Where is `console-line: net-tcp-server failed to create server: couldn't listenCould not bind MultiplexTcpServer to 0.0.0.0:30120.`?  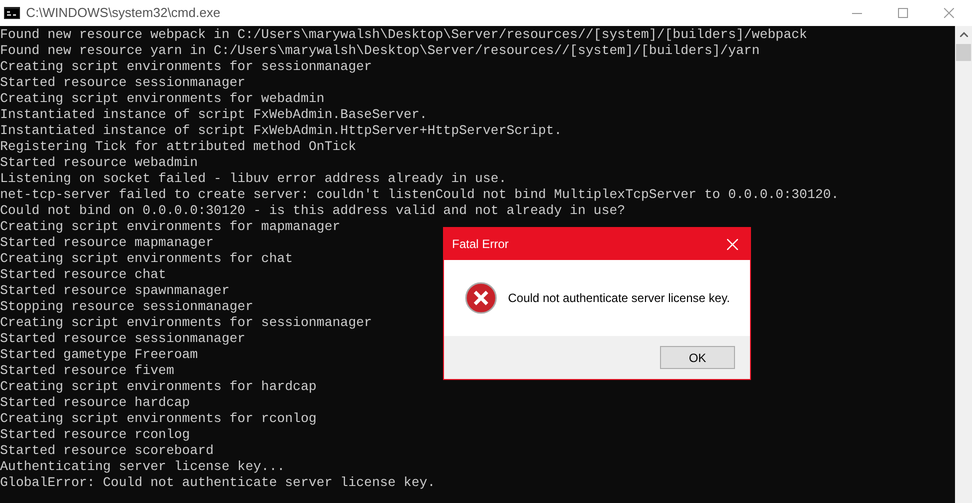 console-line: net-tcp-server failed to create server: couldn't listenCould not bind MultiplexTcpServer to 0.0.0.0:30120. is located at coordinates (419, 195).